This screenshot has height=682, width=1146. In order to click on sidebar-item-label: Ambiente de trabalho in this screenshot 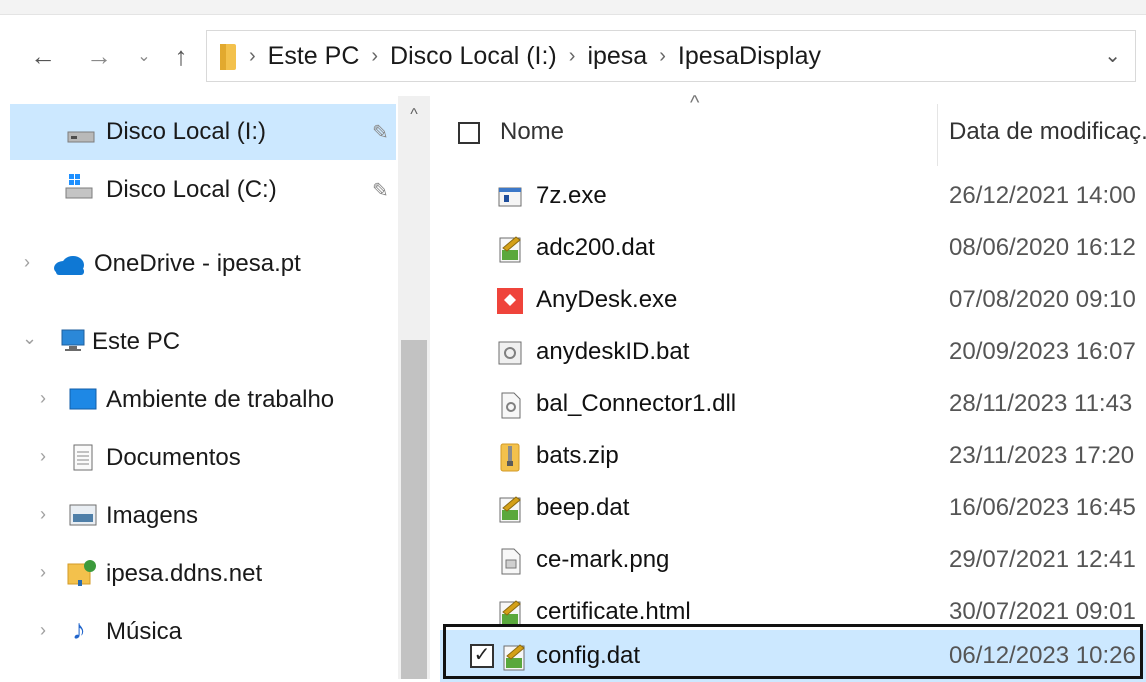, I will do `click(220, 399)`.